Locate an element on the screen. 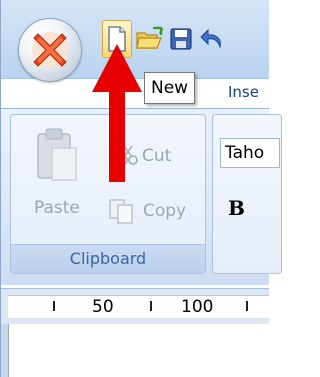  cut-button: Cut is located at coordinates (156, 156).